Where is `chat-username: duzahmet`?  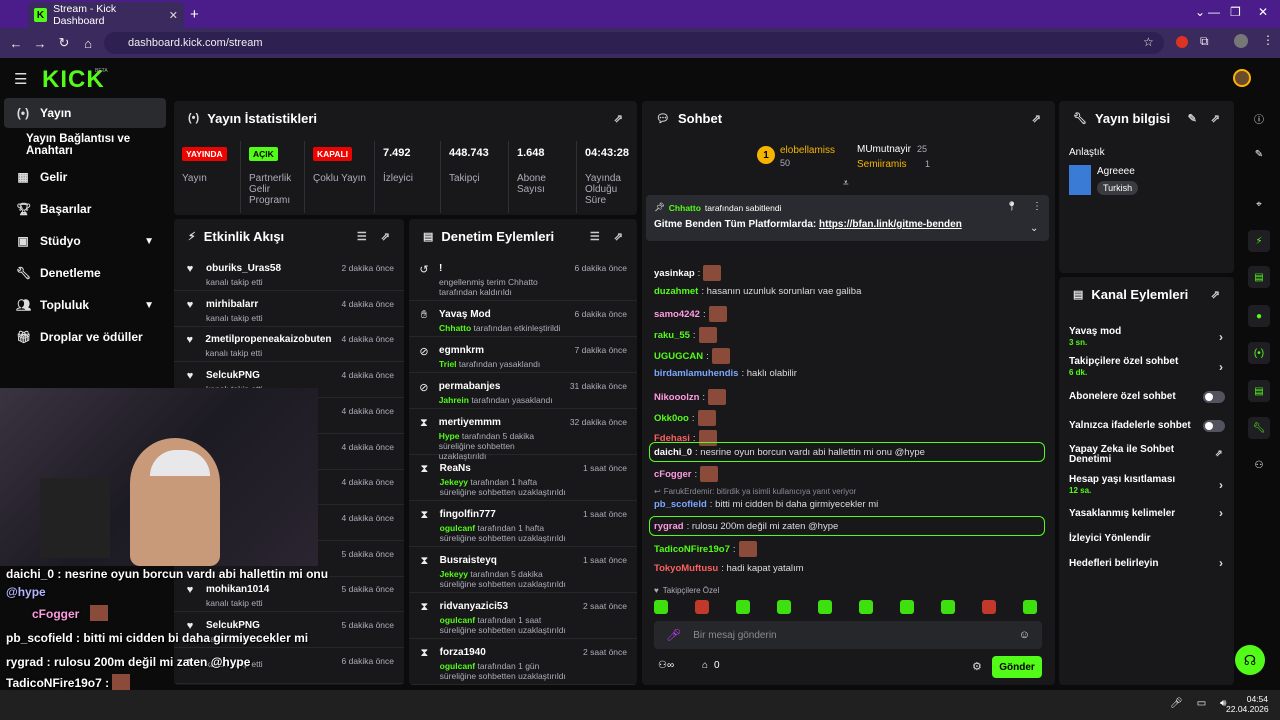
chat-username: duzahmet is located at coordinates (676, 291).